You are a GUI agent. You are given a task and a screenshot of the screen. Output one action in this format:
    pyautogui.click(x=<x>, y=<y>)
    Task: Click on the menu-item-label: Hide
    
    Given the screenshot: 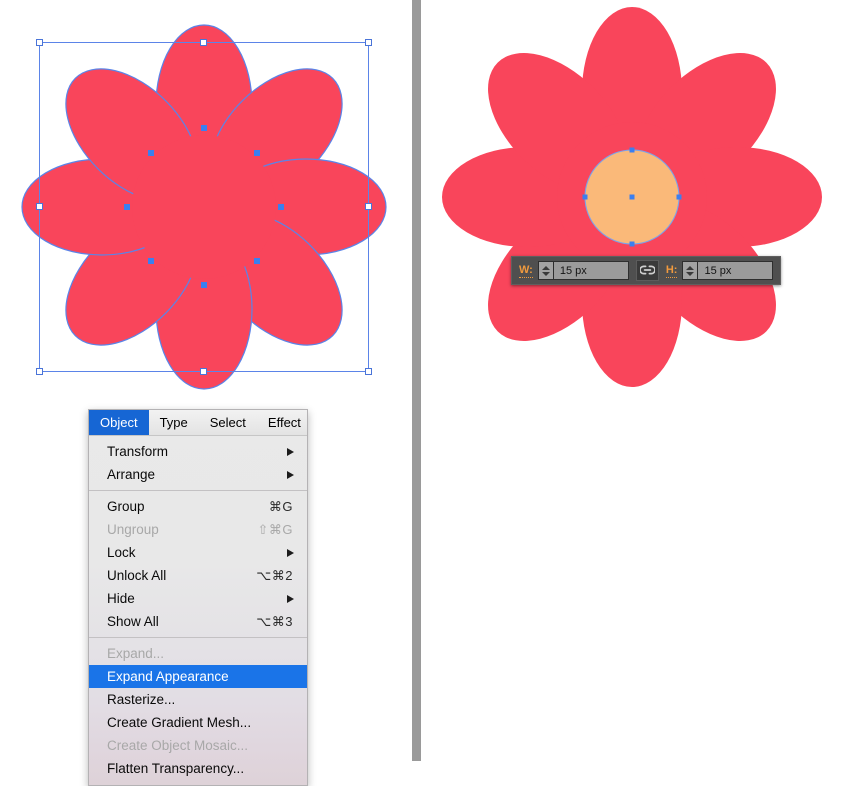 What is the action you would take?
    pyautogui.click(x=121, y=598)
    